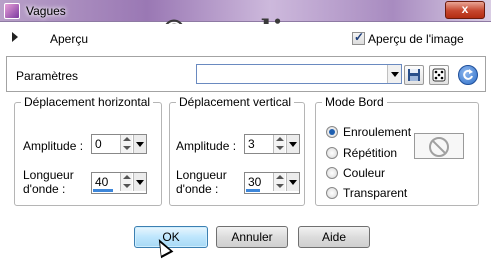  What do you see at coordinates (370, 152) in the screenshot?
I see `radio-repeat-label: Répétition` at bounding box center [370, 152].